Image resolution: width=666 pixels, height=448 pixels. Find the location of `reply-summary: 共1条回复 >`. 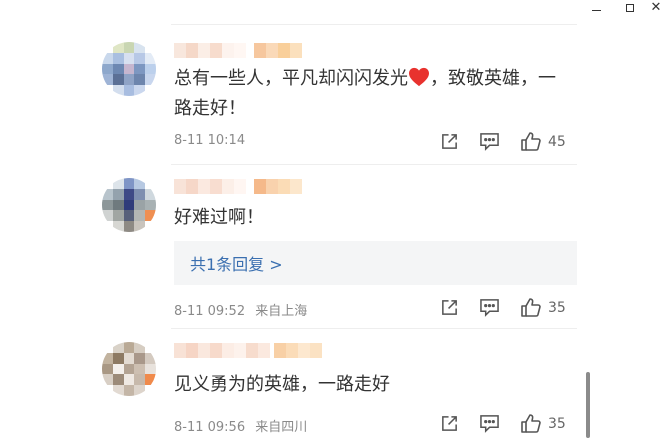

reply-summary: 共1条回复 > is located at coordinates (375, 263).